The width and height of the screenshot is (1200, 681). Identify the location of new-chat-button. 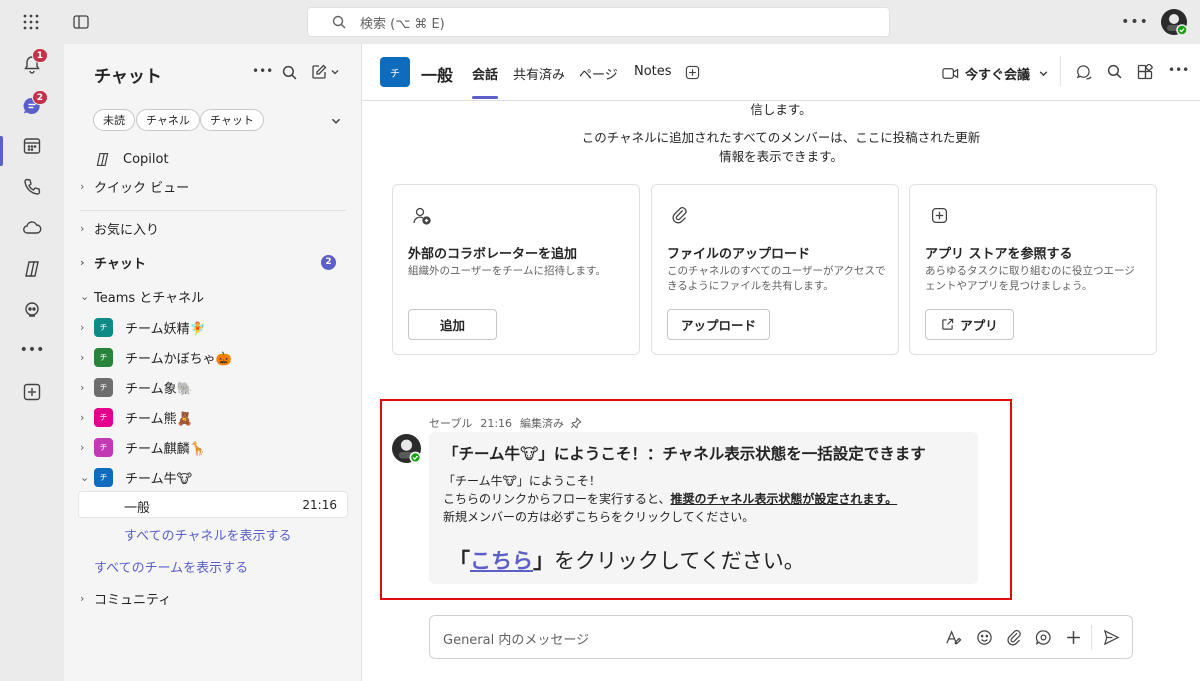
(325, 72).